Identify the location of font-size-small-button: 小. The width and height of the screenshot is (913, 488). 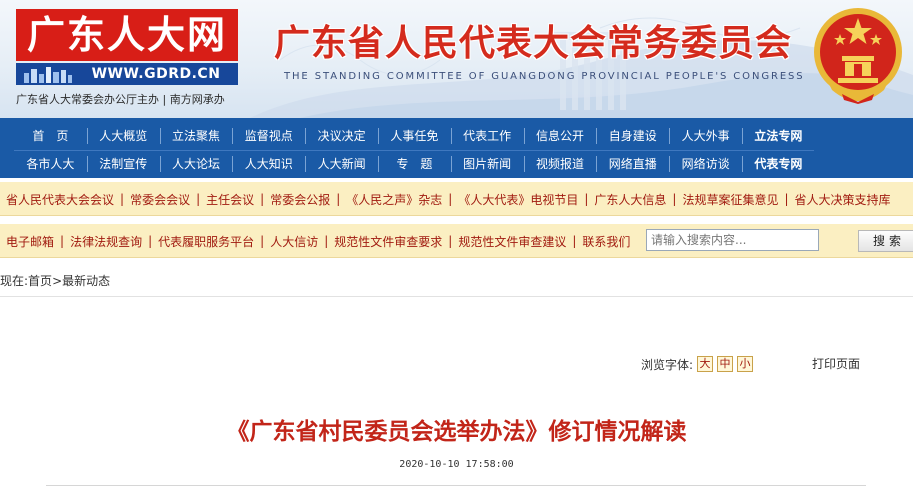
(745, 364).